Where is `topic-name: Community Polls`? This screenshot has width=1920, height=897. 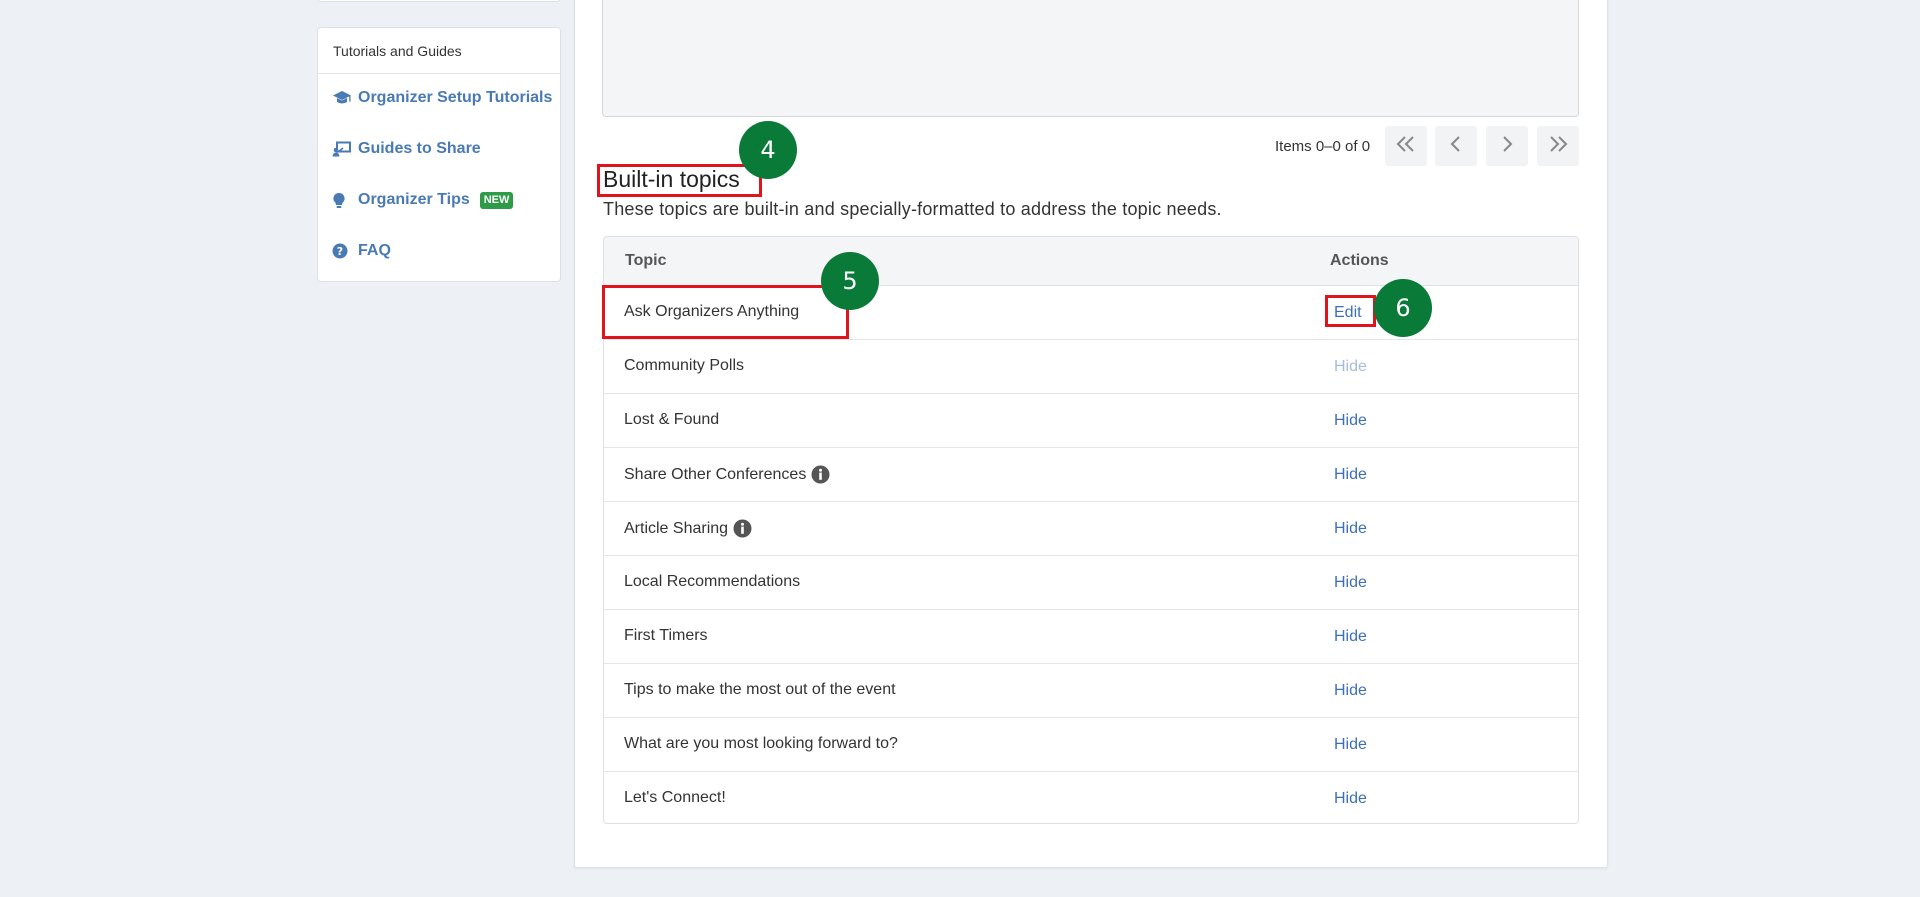 topic-name: Community Polls is located at coordinates (684, 365).